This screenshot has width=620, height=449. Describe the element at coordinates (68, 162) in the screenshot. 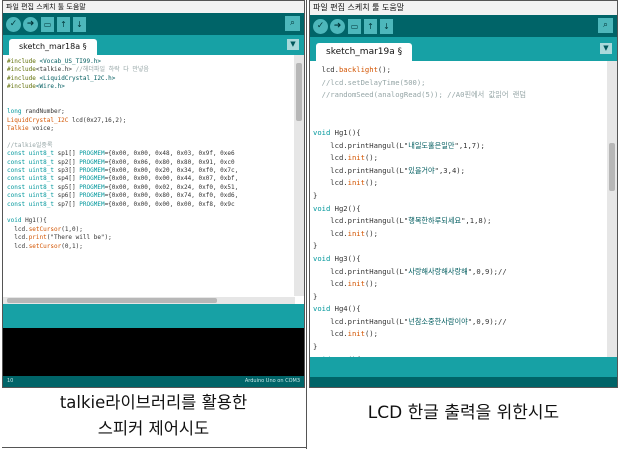

I see `code-token: sp2[]` at that location.